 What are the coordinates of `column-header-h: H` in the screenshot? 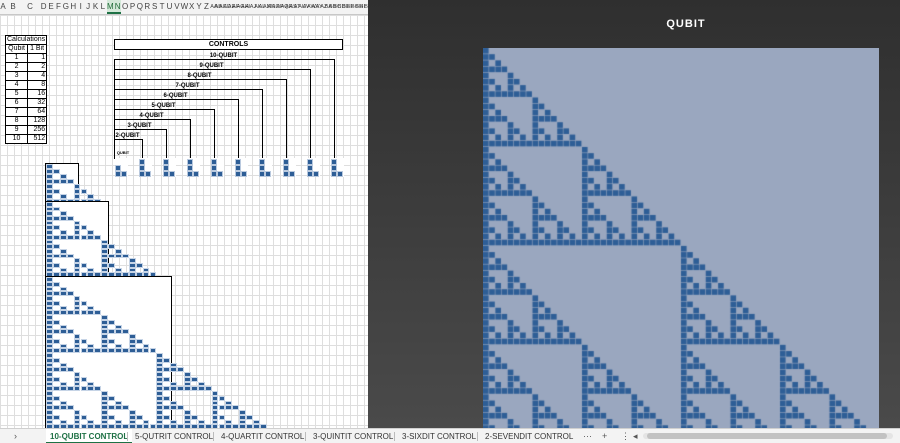 It's located at (73, 7).